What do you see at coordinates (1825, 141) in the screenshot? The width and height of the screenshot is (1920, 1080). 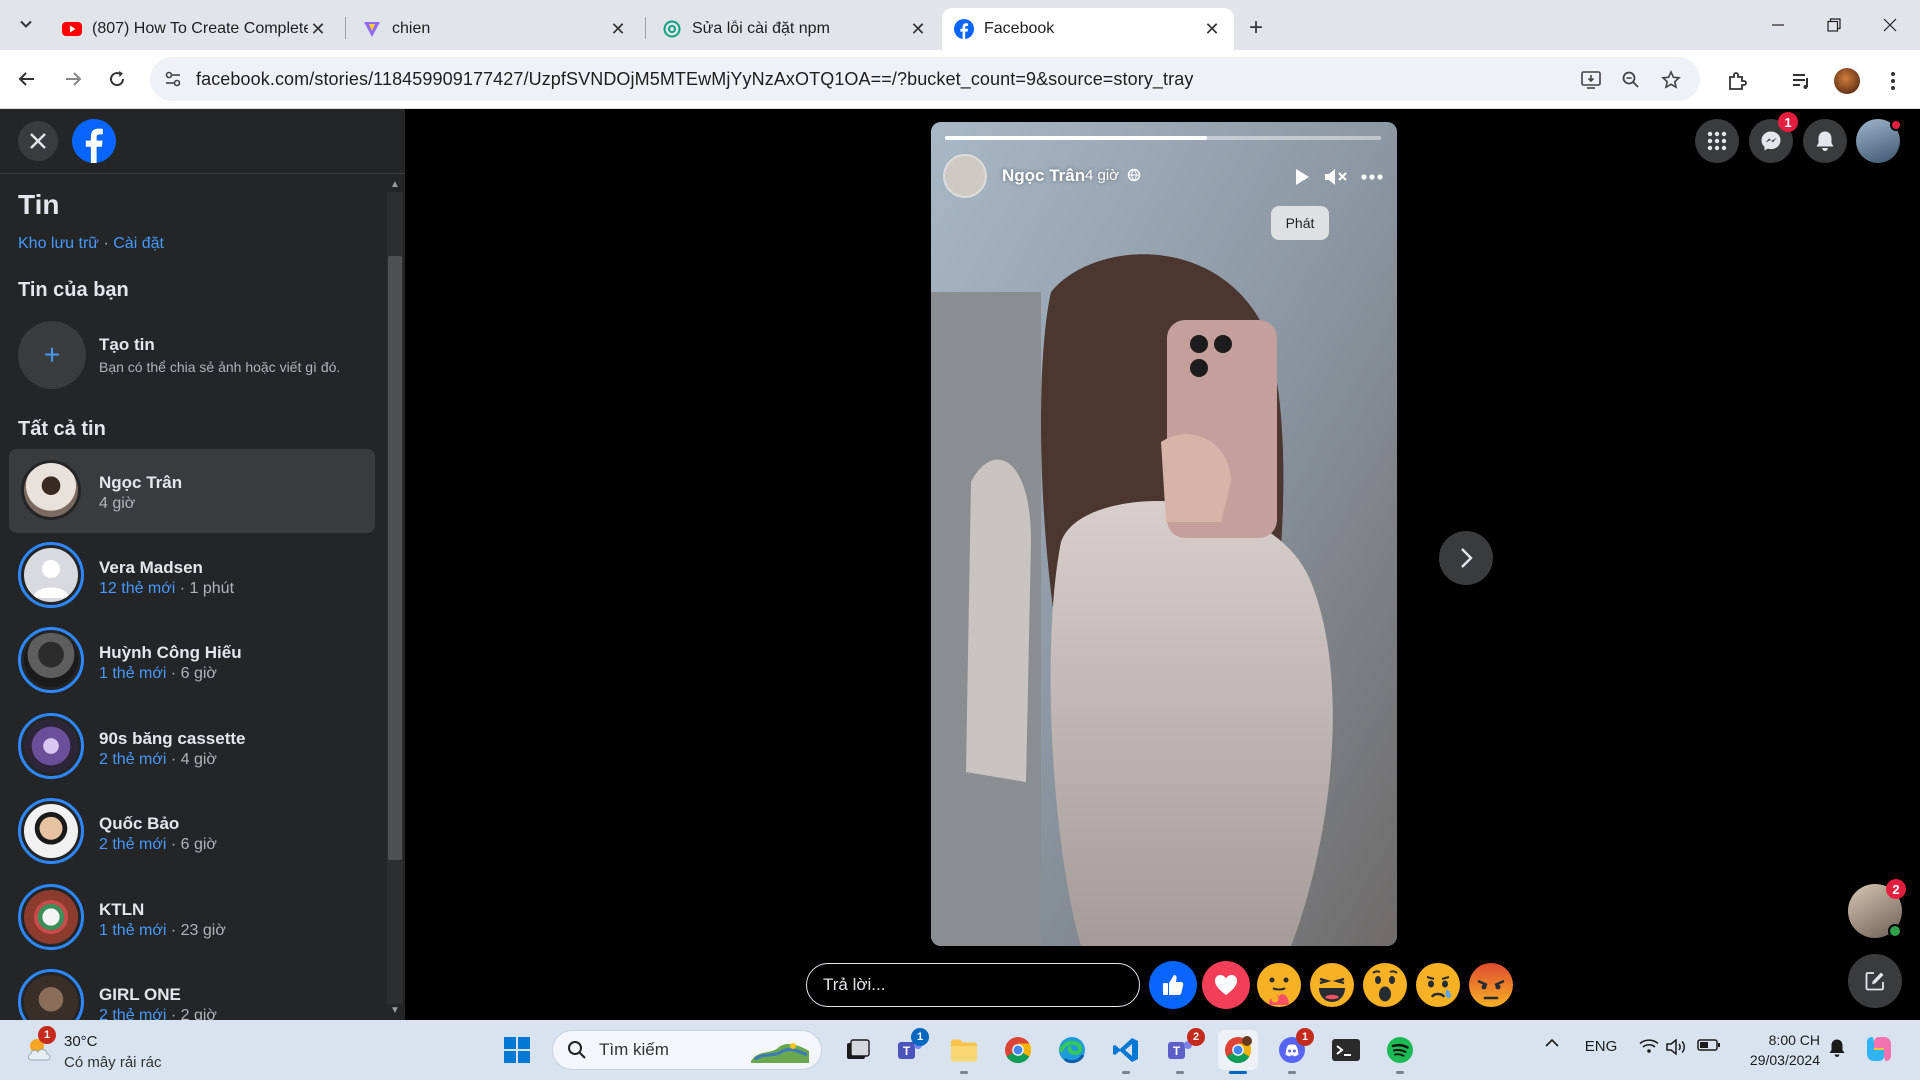 I see `notifications-button` at bounding box center [1825, 141].